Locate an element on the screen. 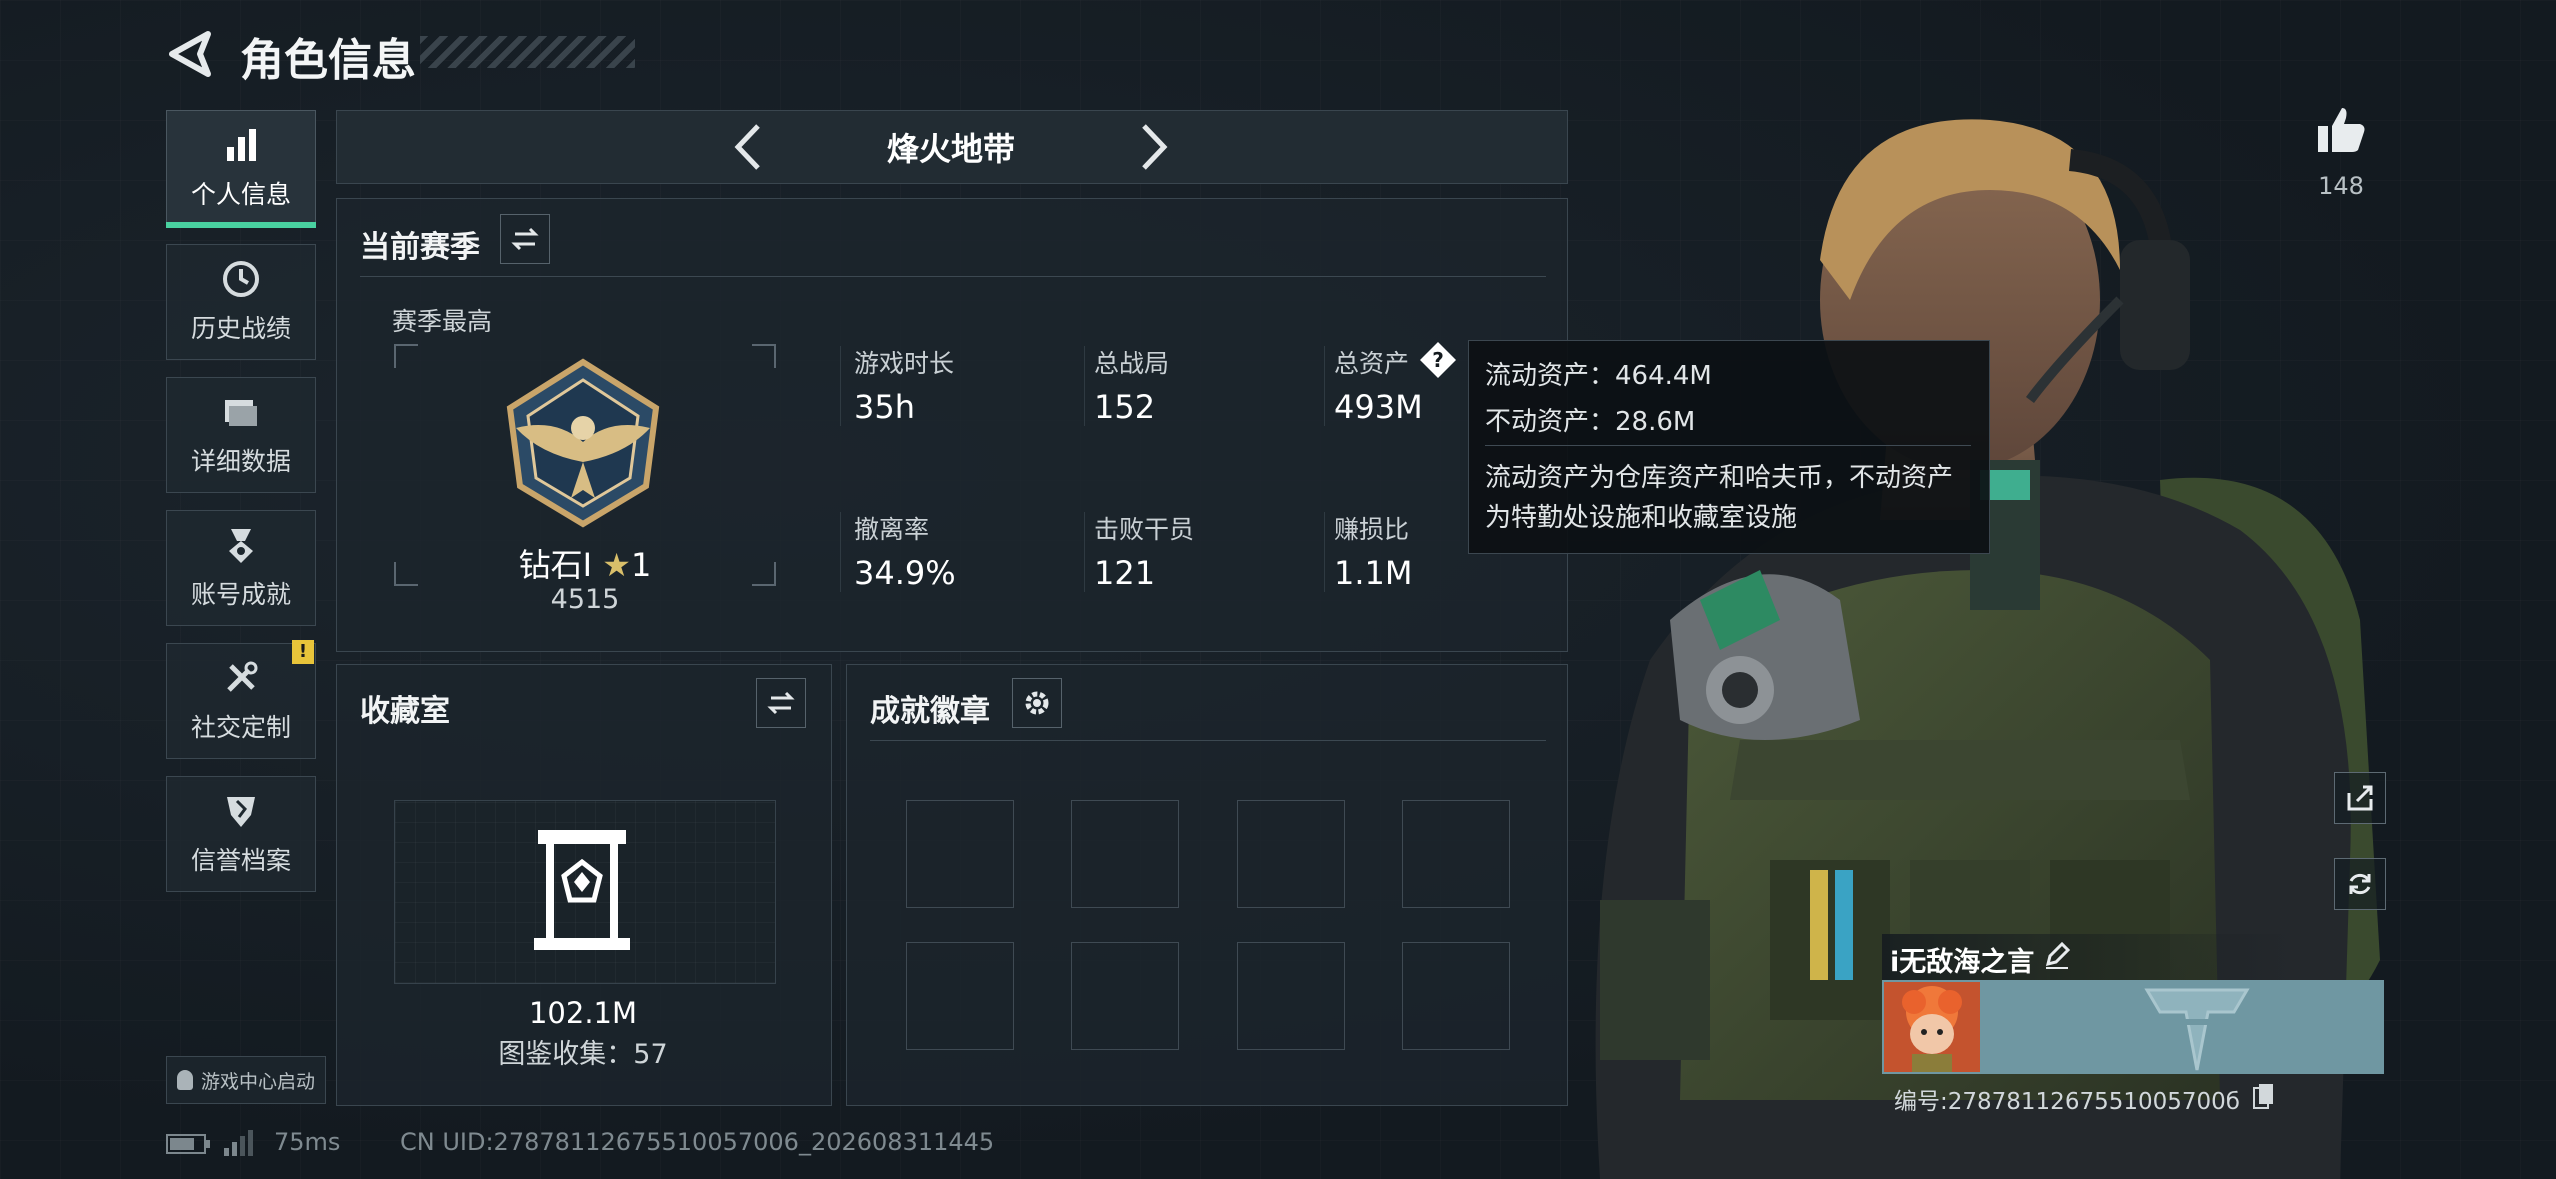 This screenshot has height=1179, width=2556. chevron-left-icon is located at coordinates (747, 147).